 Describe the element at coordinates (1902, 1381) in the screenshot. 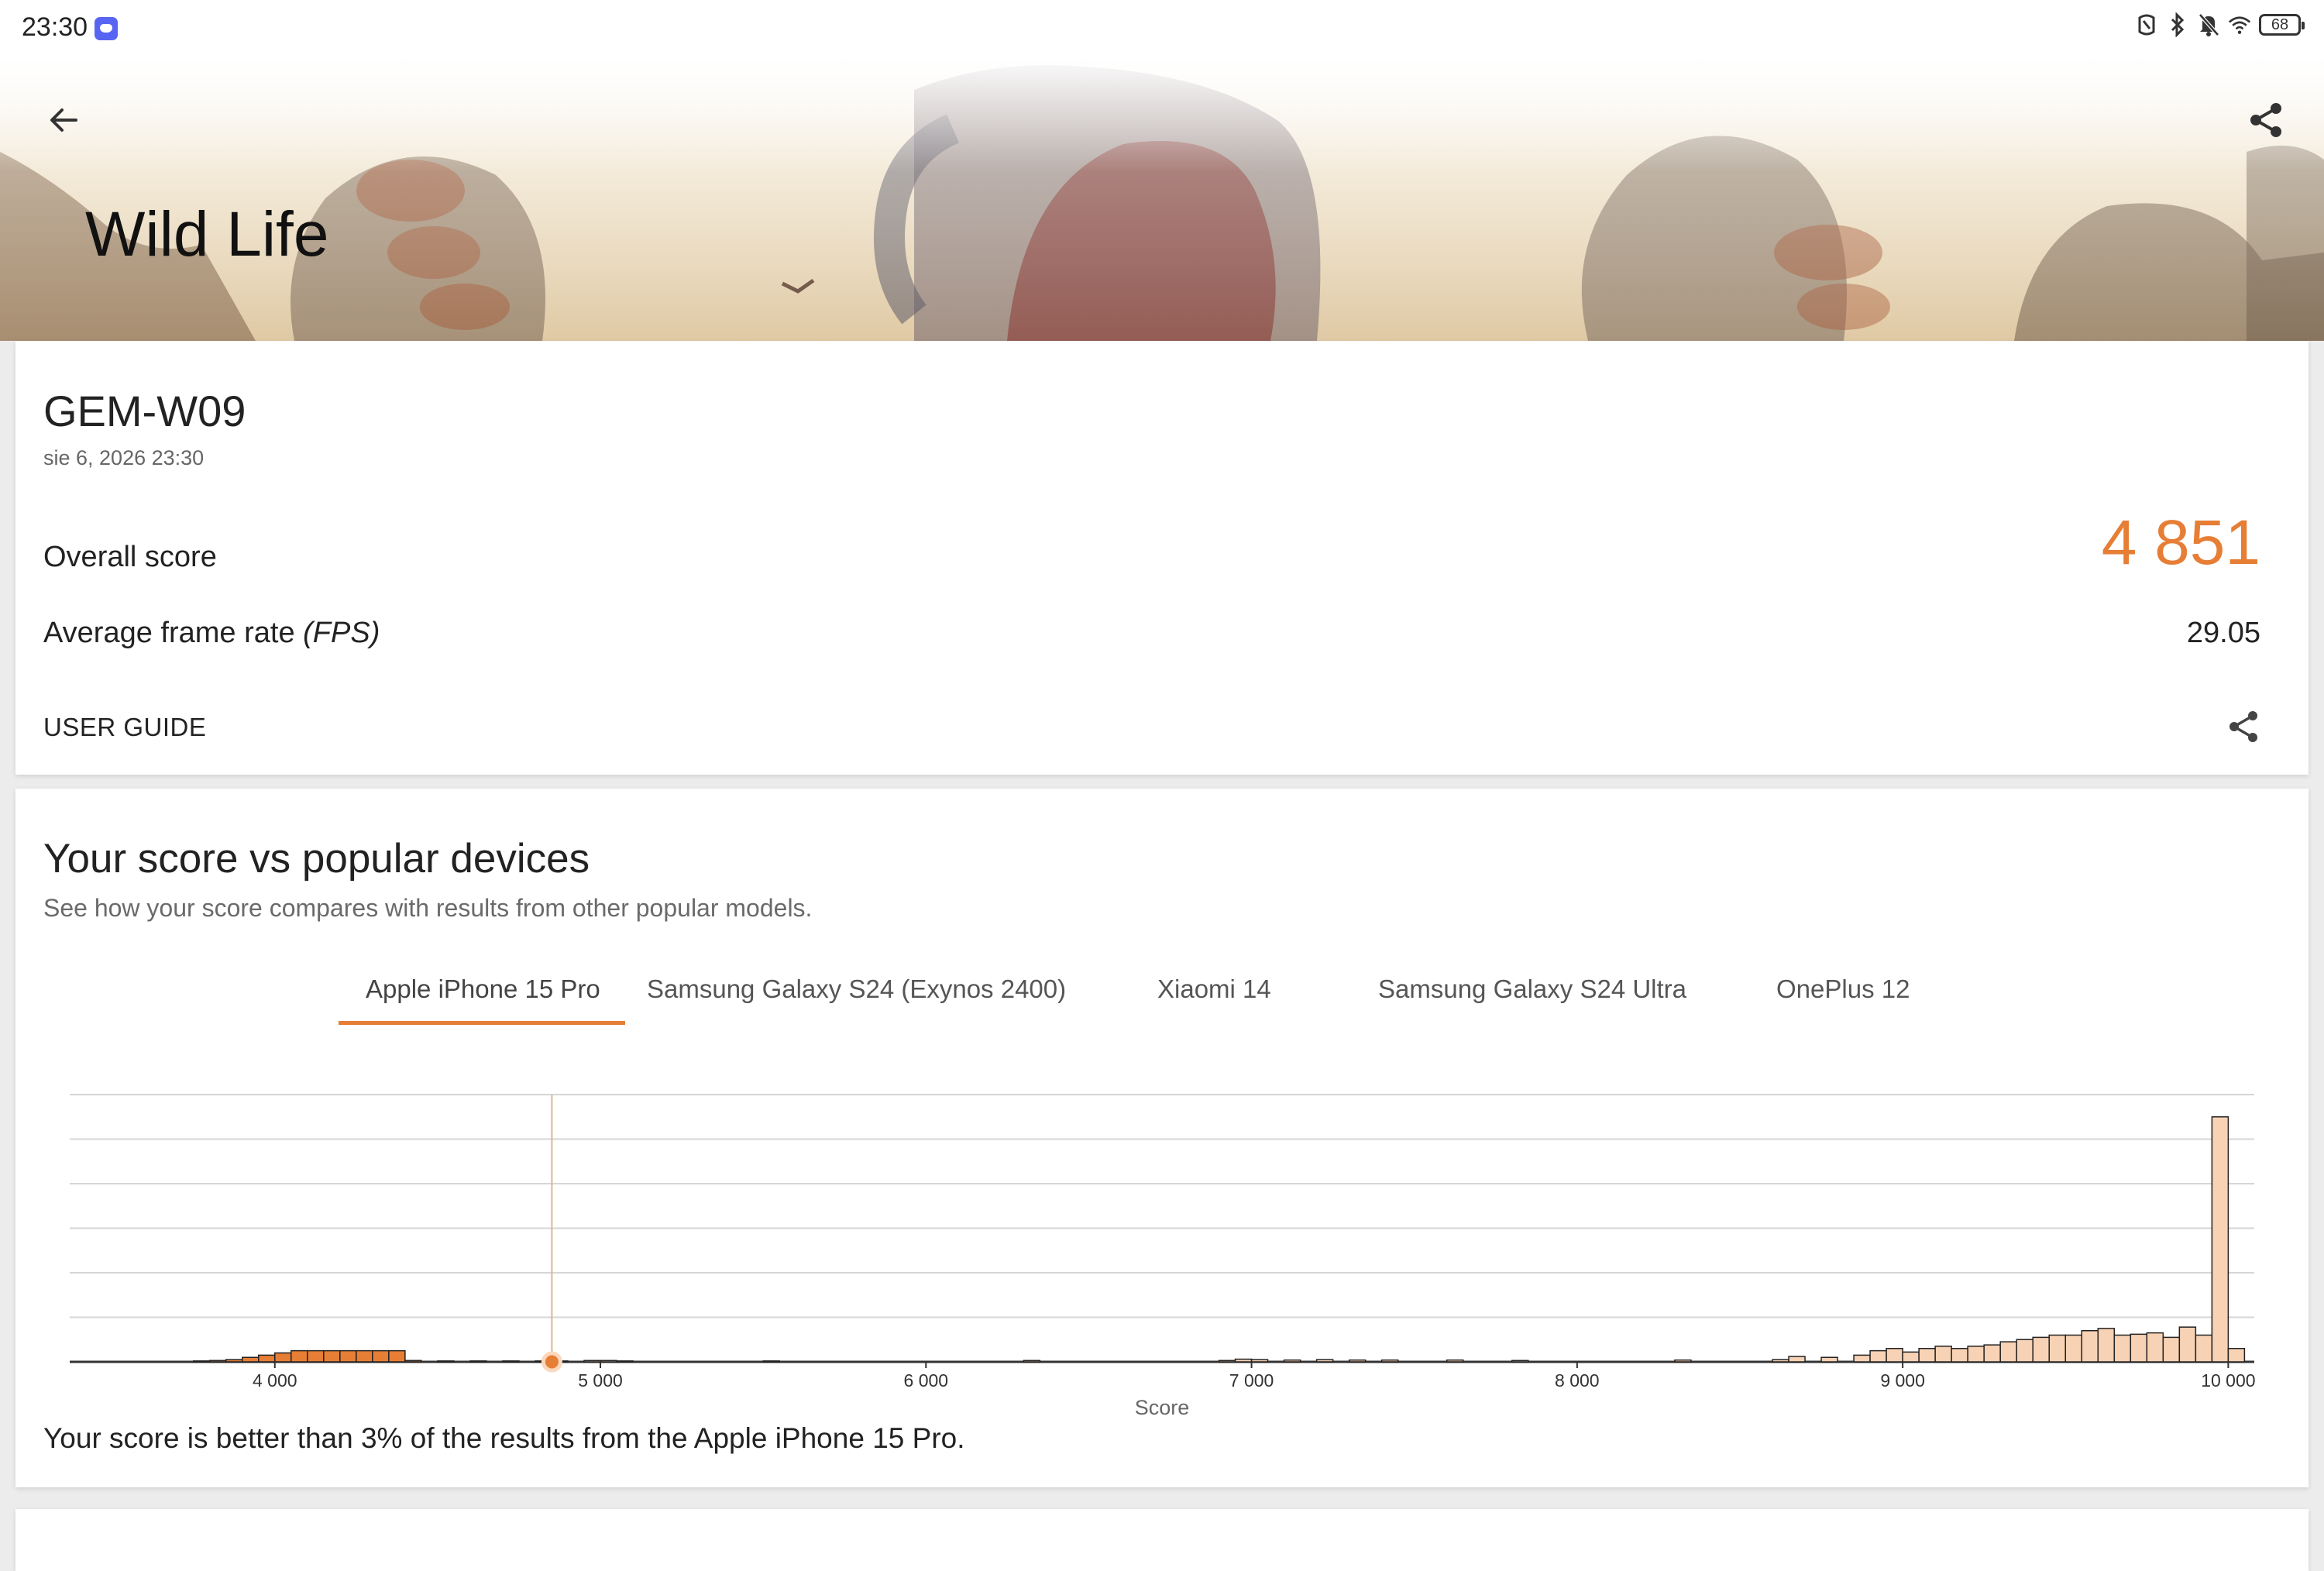

I see `x-tick-label: 9 000` at that location.